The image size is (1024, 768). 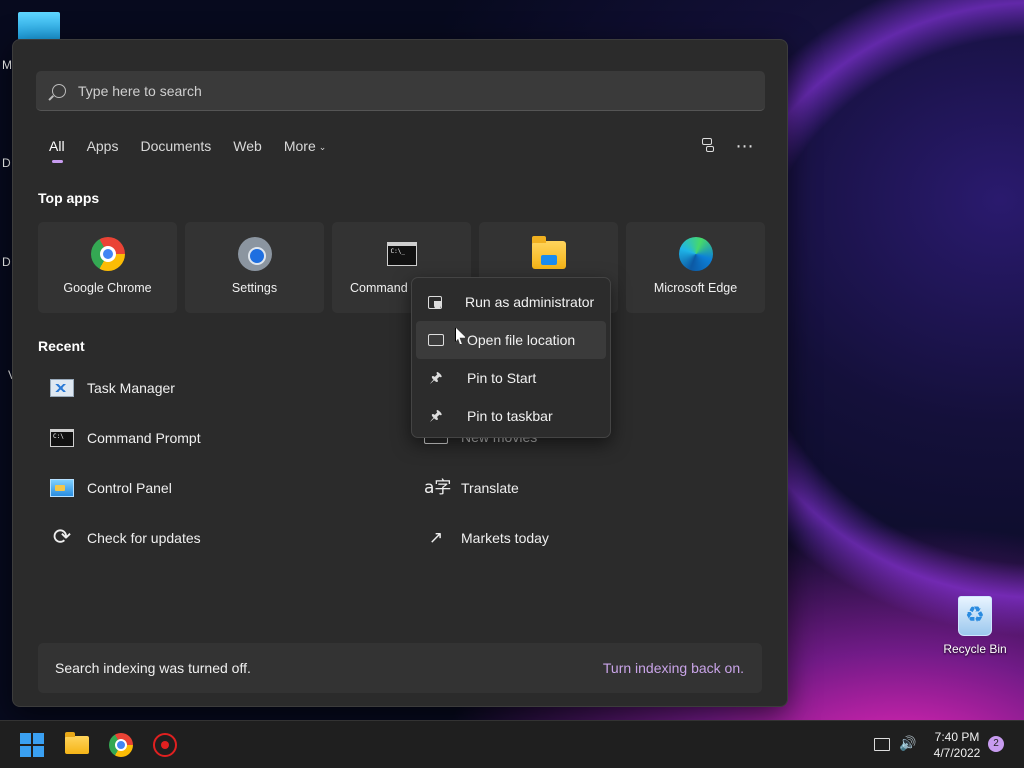 I want to click on shield-icon, so click(x=435, y=302).